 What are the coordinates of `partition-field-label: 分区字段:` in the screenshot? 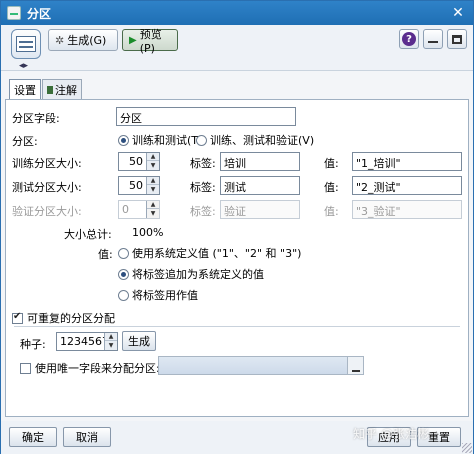 It's located at (36, 118).